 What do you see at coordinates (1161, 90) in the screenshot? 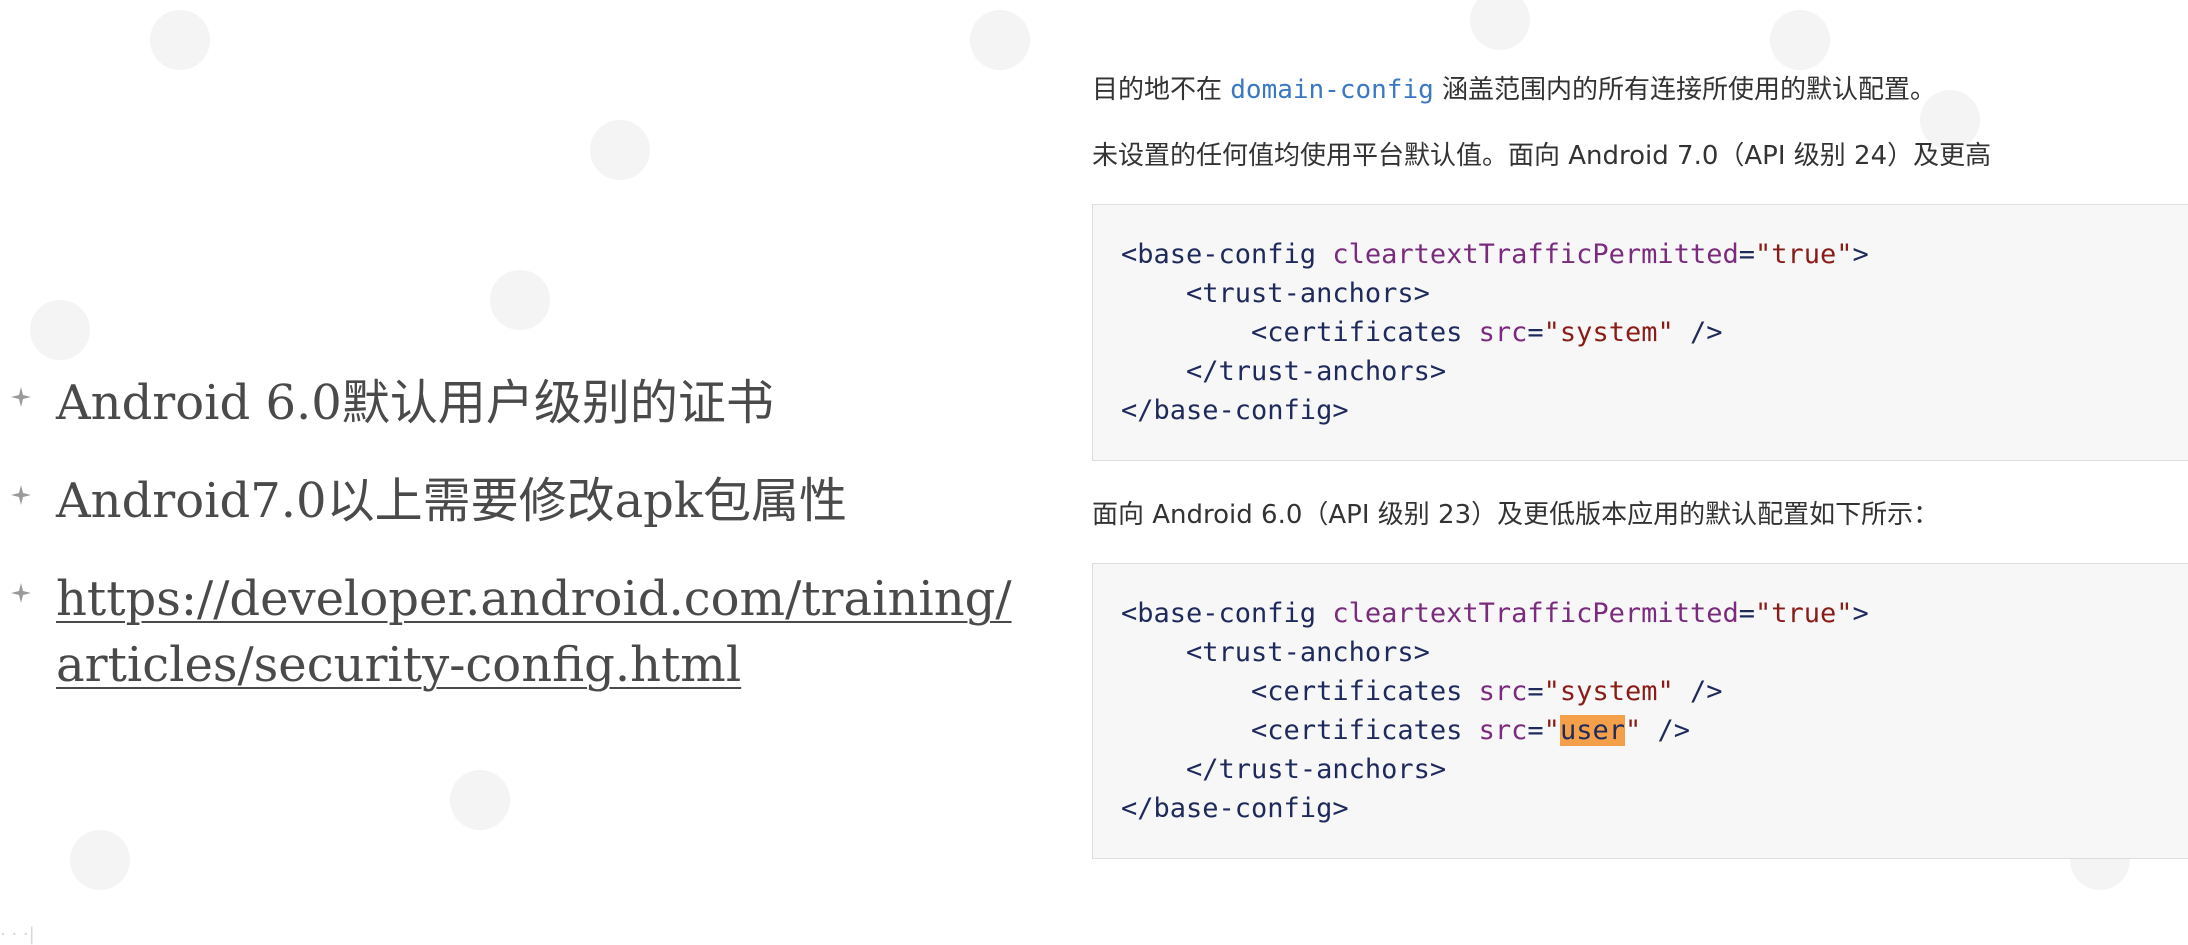
I see `para1-text-before: 目的地不在` at bounding box center [1161, 90].